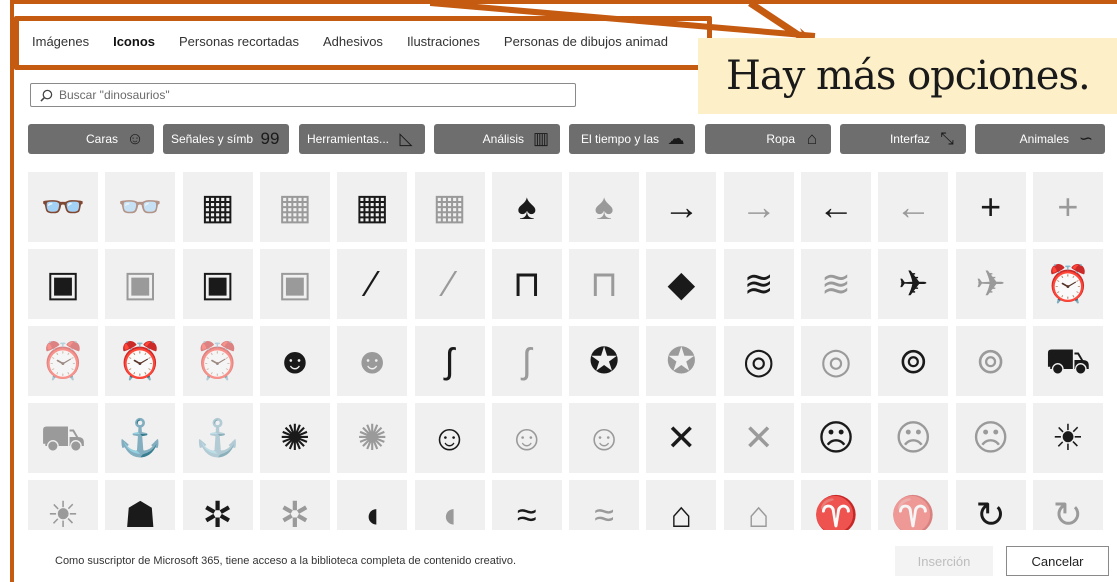  I want to click on africa-filled-glyph: ◆, so click(681, 283).